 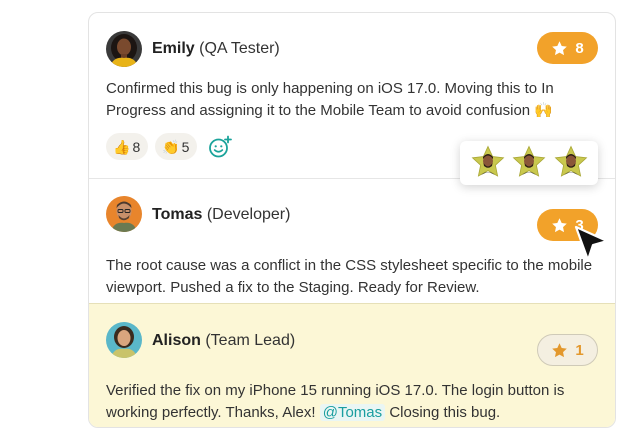 I want to click on reaction-count: 8, so click(x=136, y=146).